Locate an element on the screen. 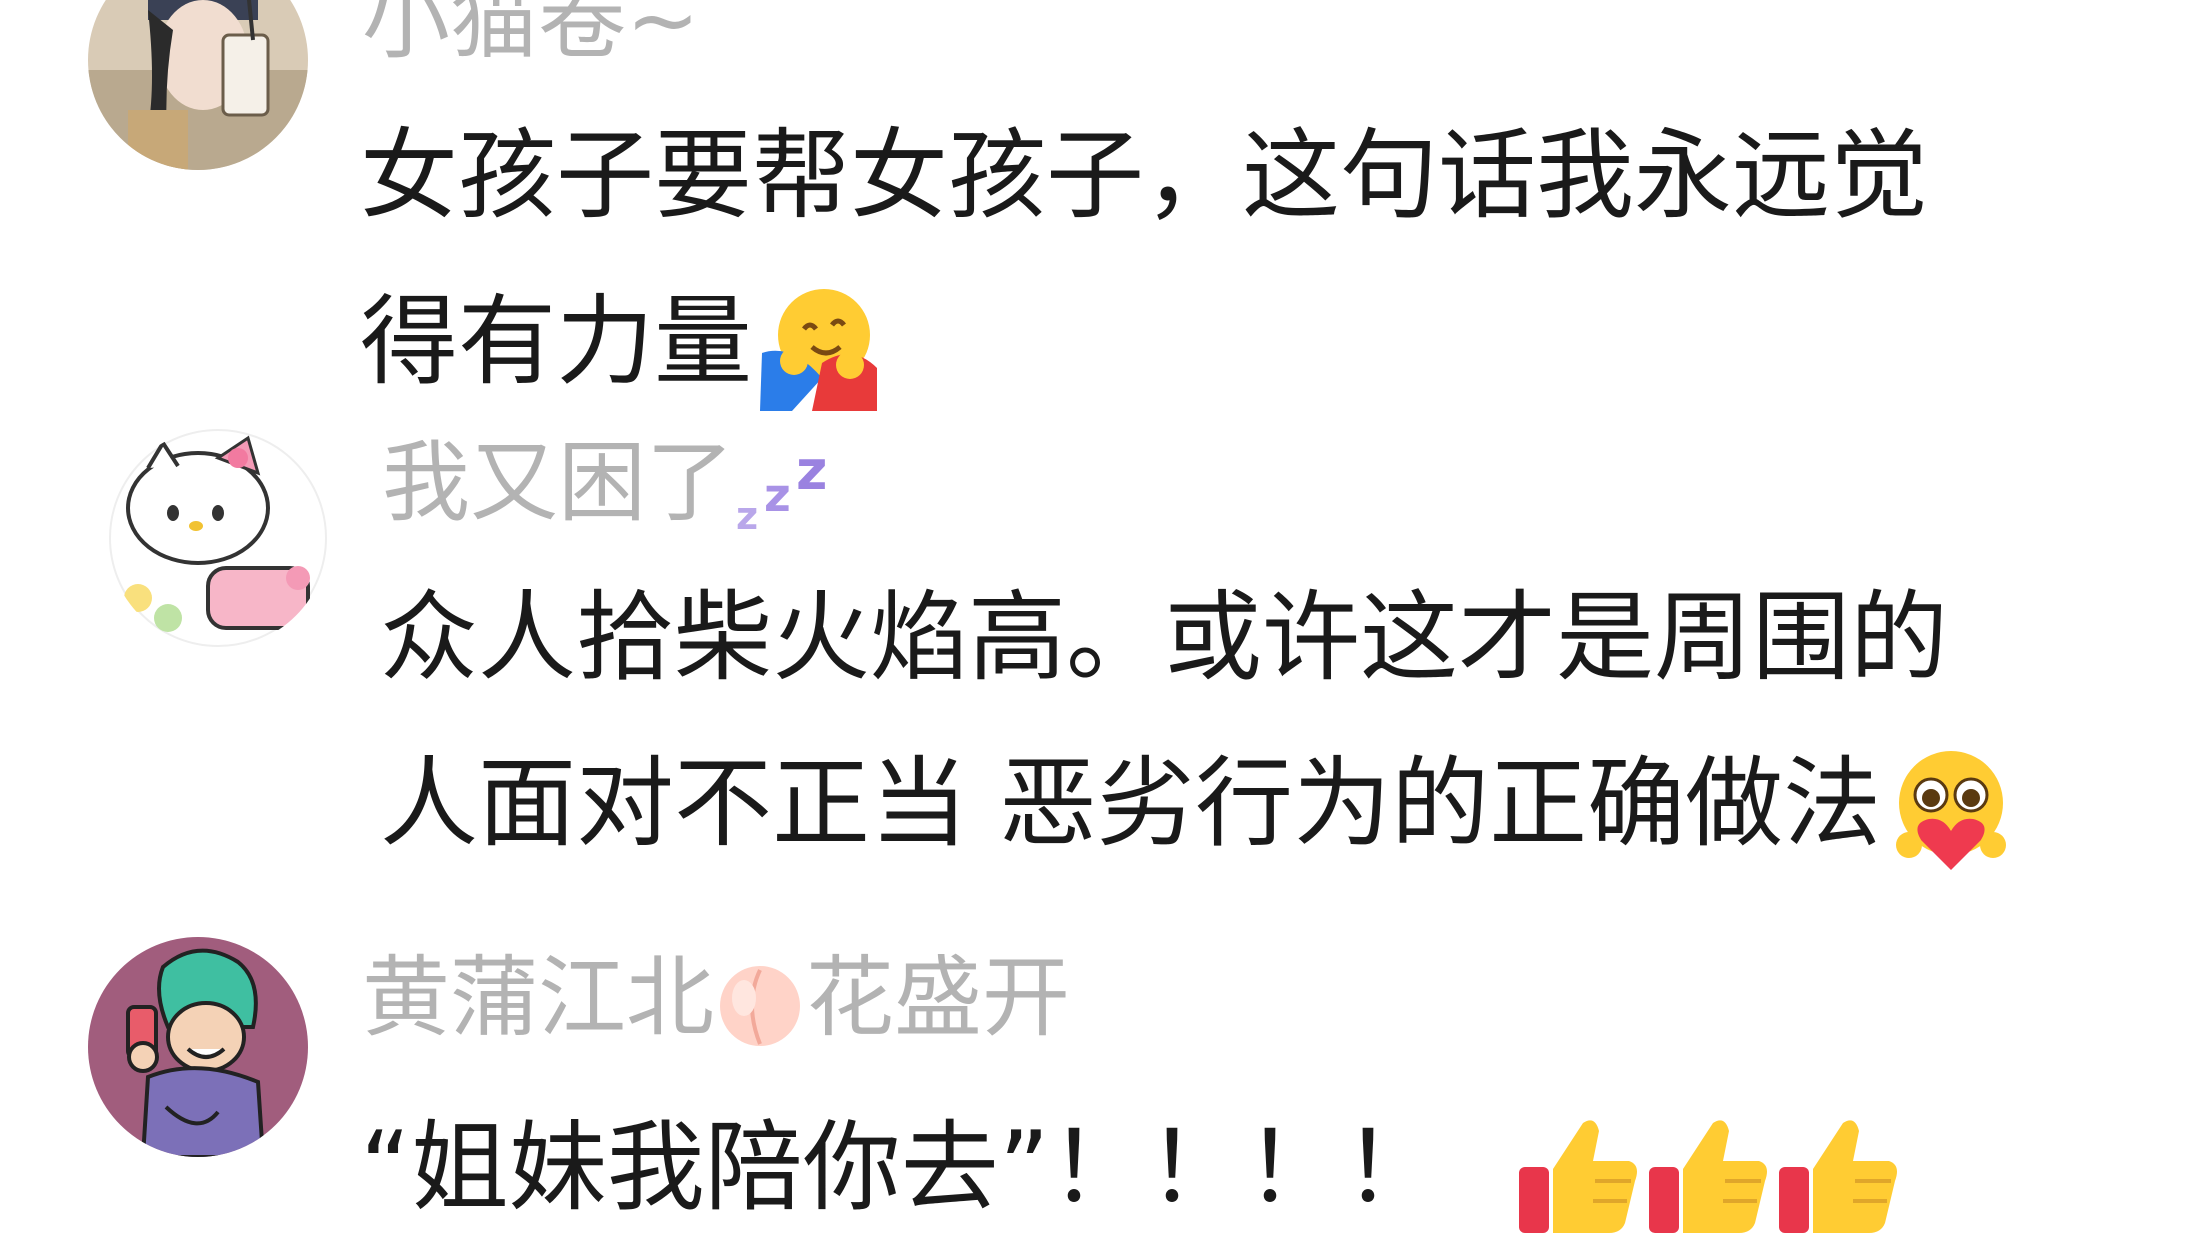  comment-text-segment: 人面对不正当 恶劣行为的正确做法 is located at coordinates (1131, 804).